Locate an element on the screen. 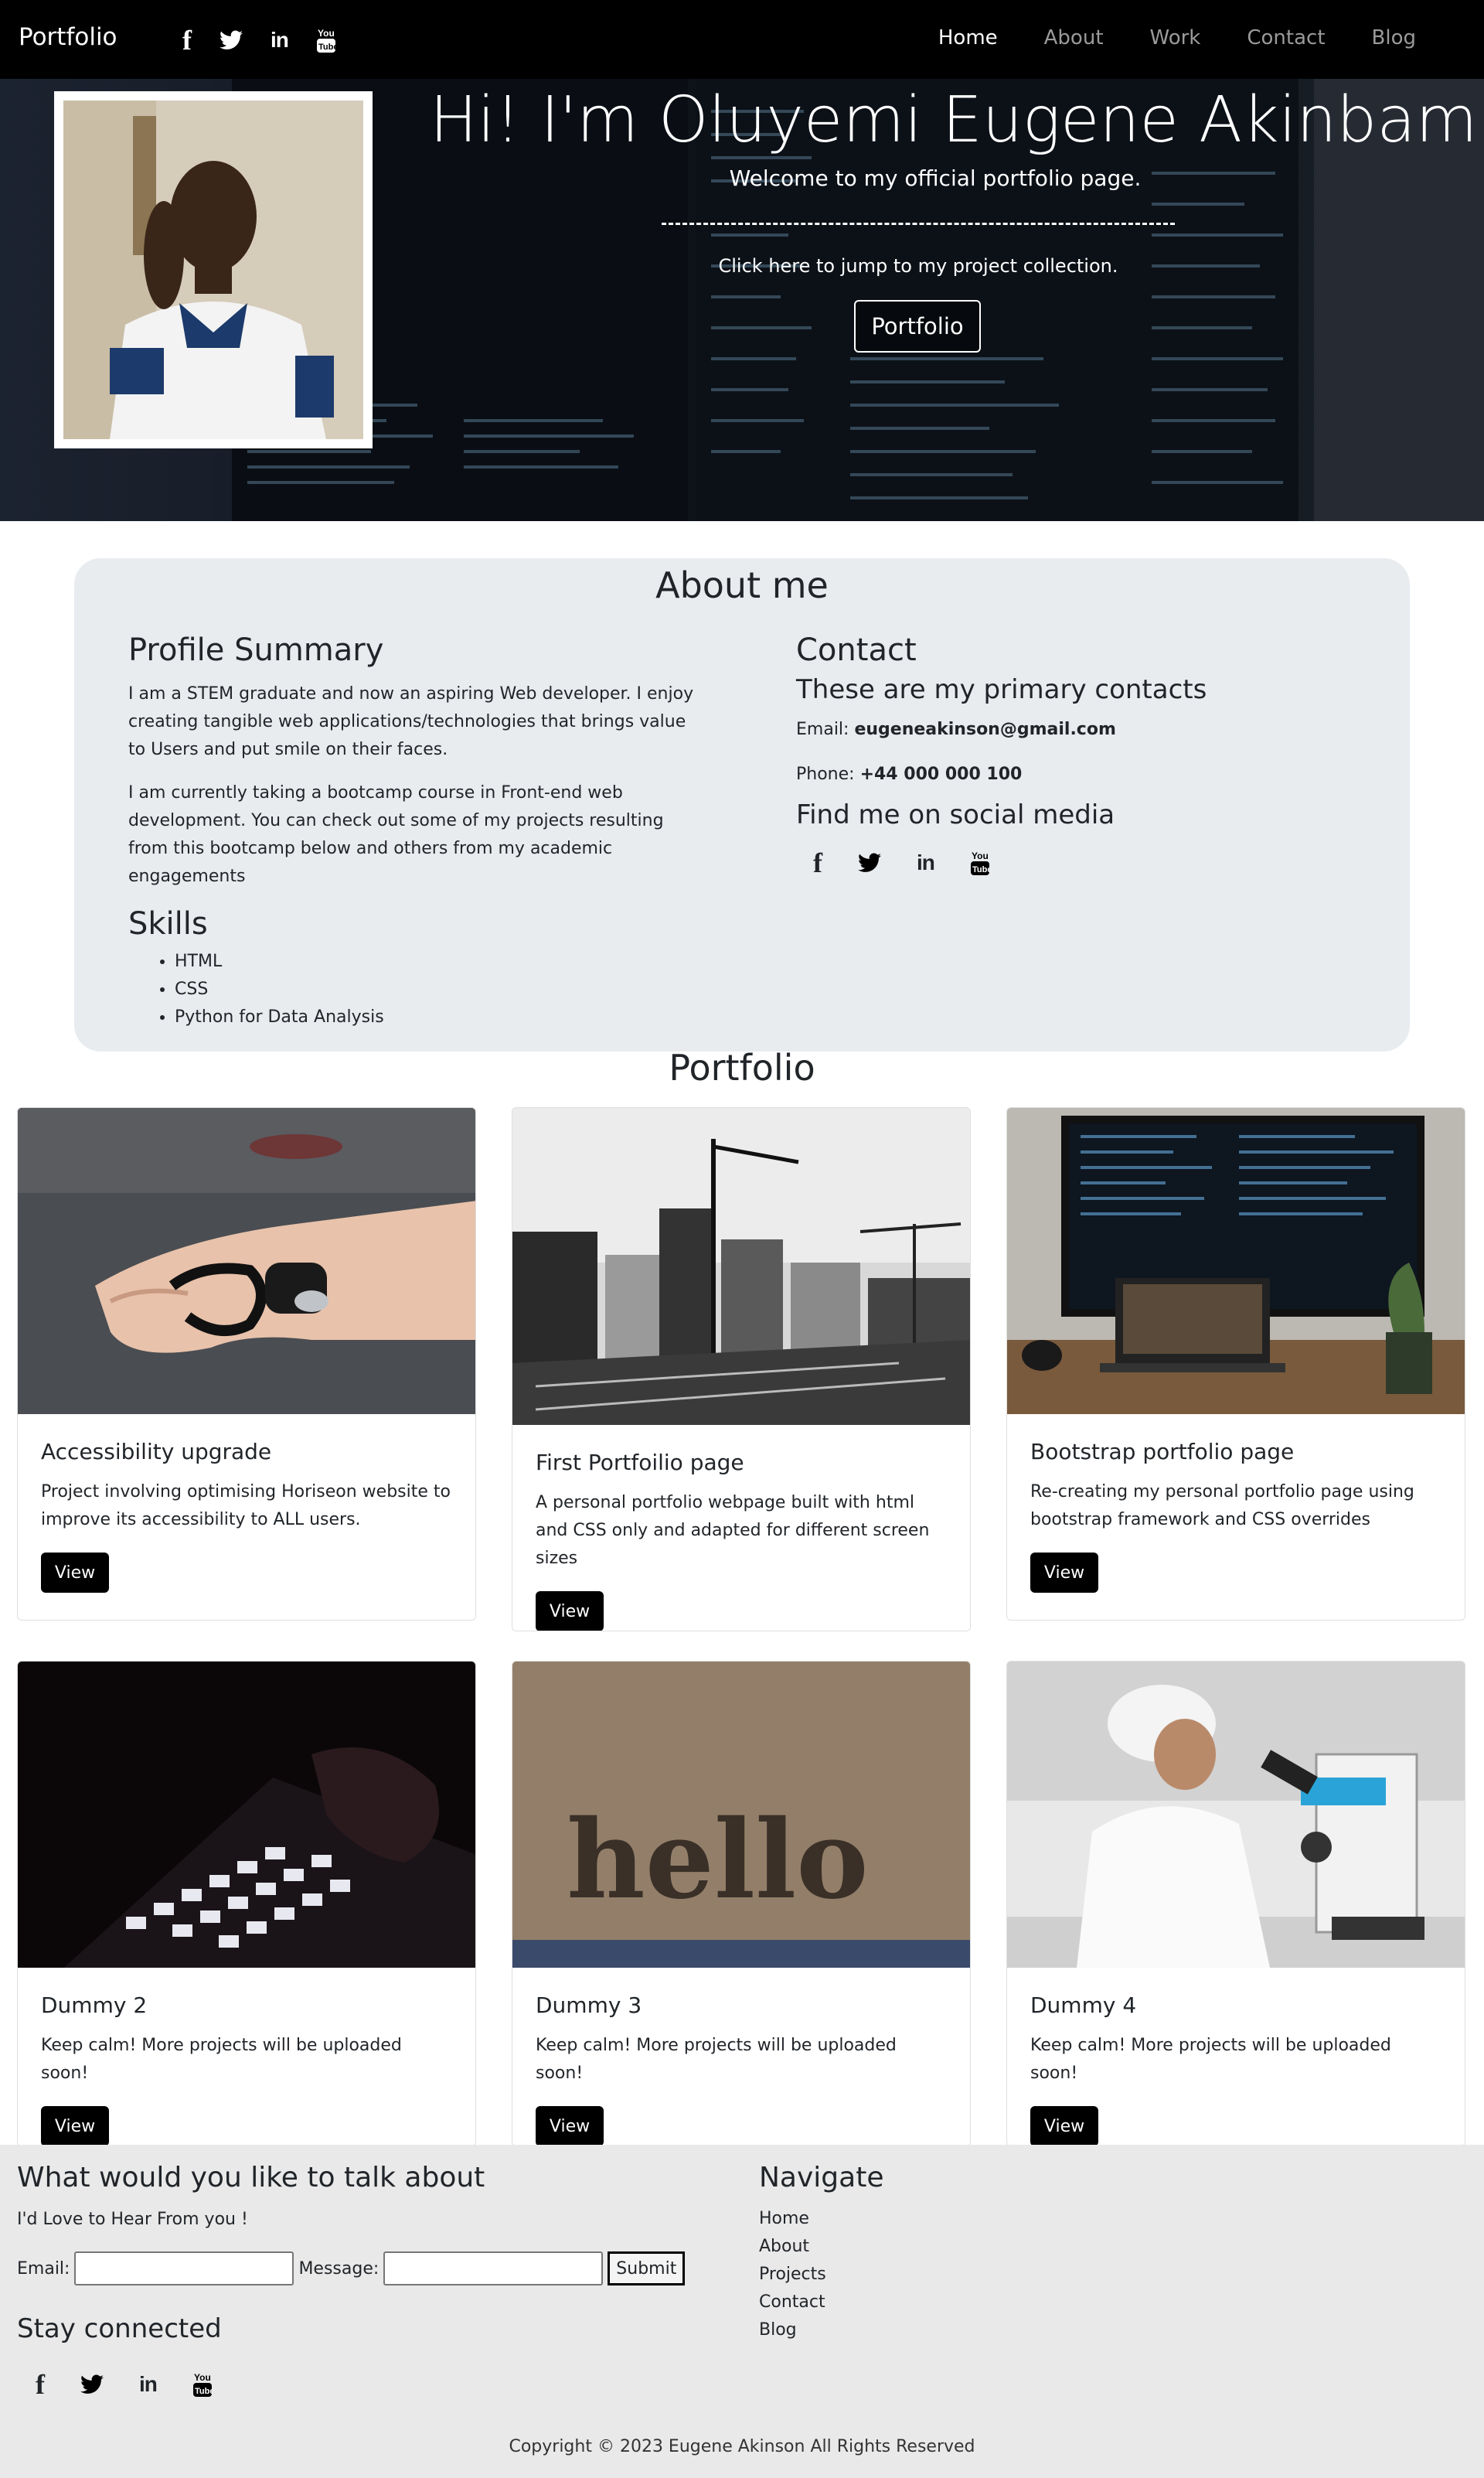 The width and height of the screenshot is (1484, 2478). hero-divider is located at coordinates (918, 224).